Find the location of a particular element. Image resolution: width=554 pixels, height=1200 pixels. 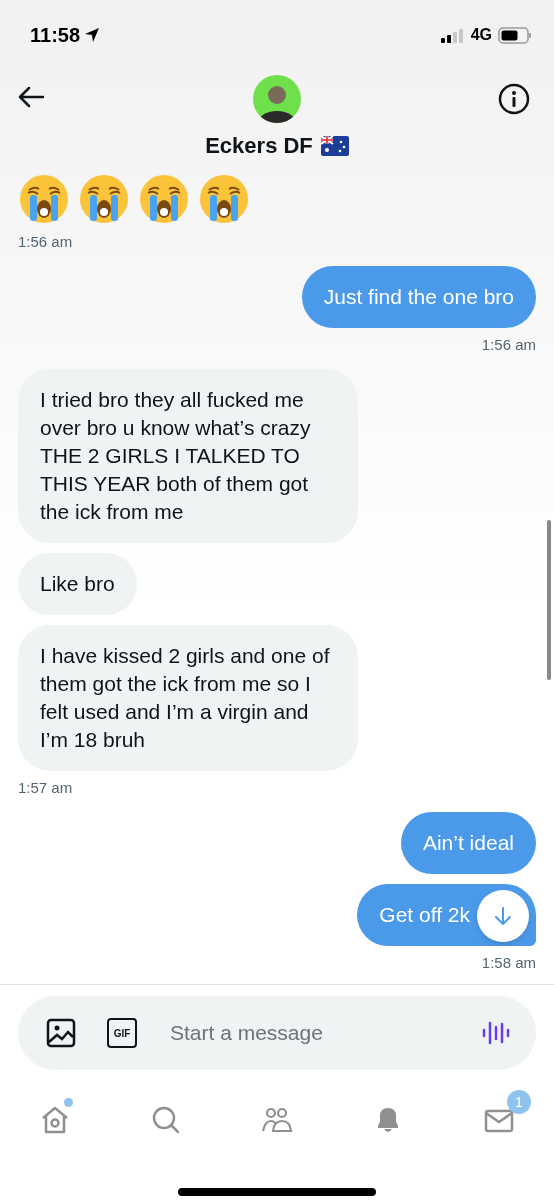

avatar is located at coordinates (277, 99).